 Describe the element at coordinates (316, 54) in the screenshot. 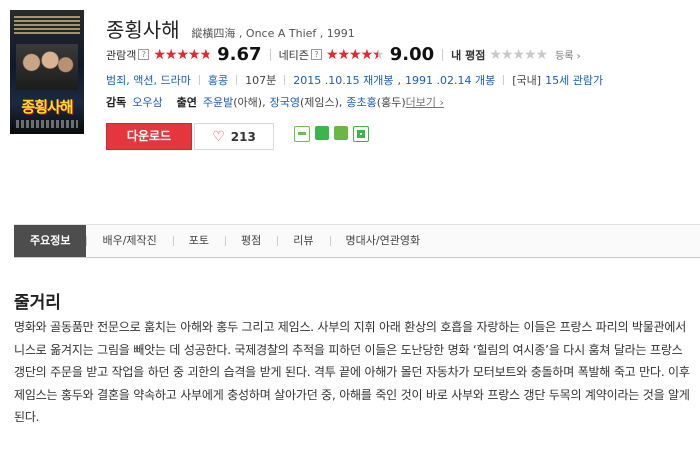

I see `netizen-help-icon: ?` at that location.